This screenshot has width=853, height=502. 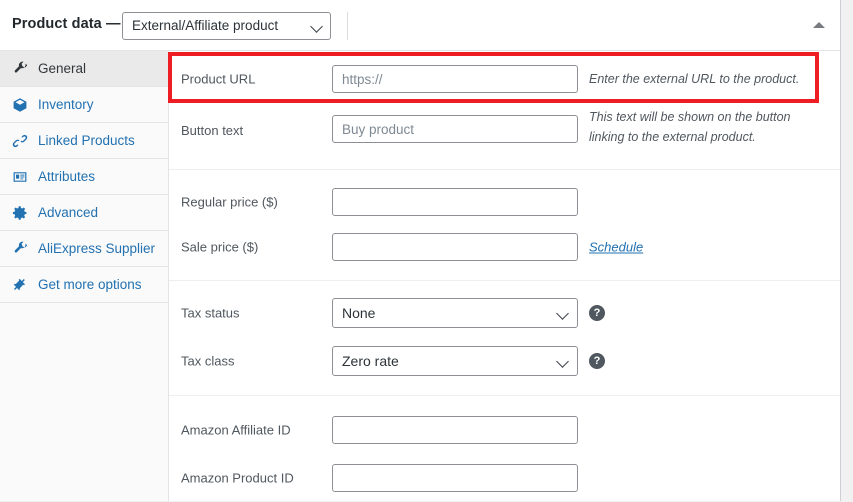 What do you see at coordinates (68, 212) in the screenshot?
I see `sidebar-item-label: Advanced` at bounding box center [68, 212].